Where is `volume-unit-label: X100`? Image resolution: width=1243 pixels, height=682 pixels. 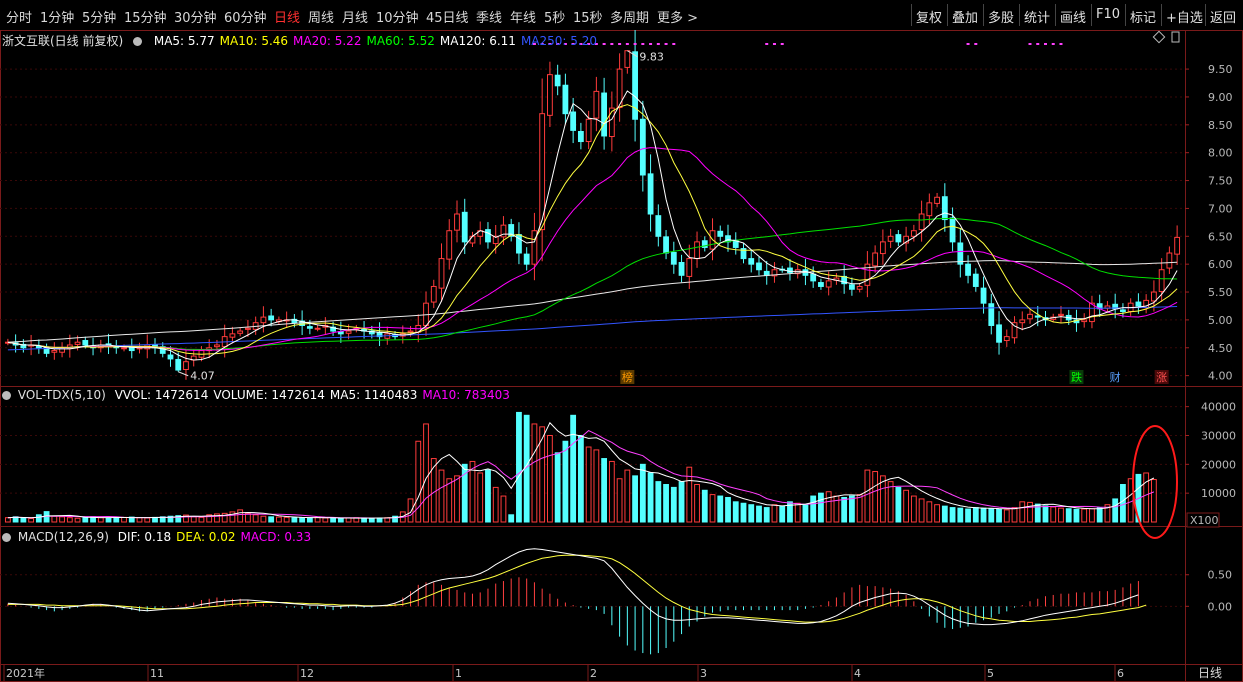 volume-unit-label: X100 is located at coordinates (1204, 520).